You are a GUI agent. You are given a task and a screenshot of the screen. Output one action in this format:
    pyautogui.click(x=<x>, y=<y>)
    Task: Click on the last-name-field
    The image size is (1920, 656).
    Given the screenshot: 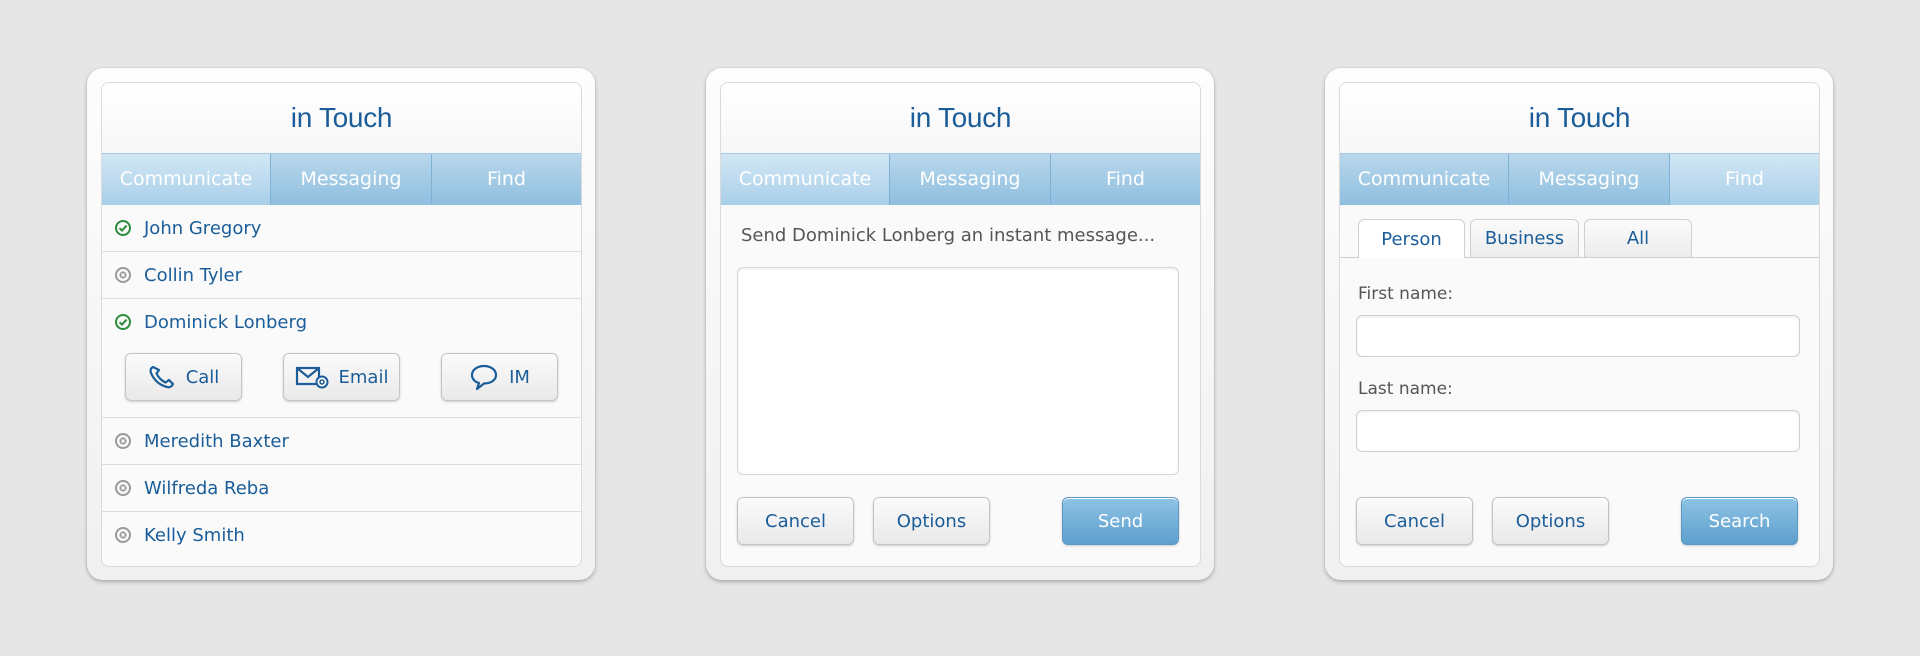 What is the action you would take?
    pyautogui.click(x=1578, y=431)
    